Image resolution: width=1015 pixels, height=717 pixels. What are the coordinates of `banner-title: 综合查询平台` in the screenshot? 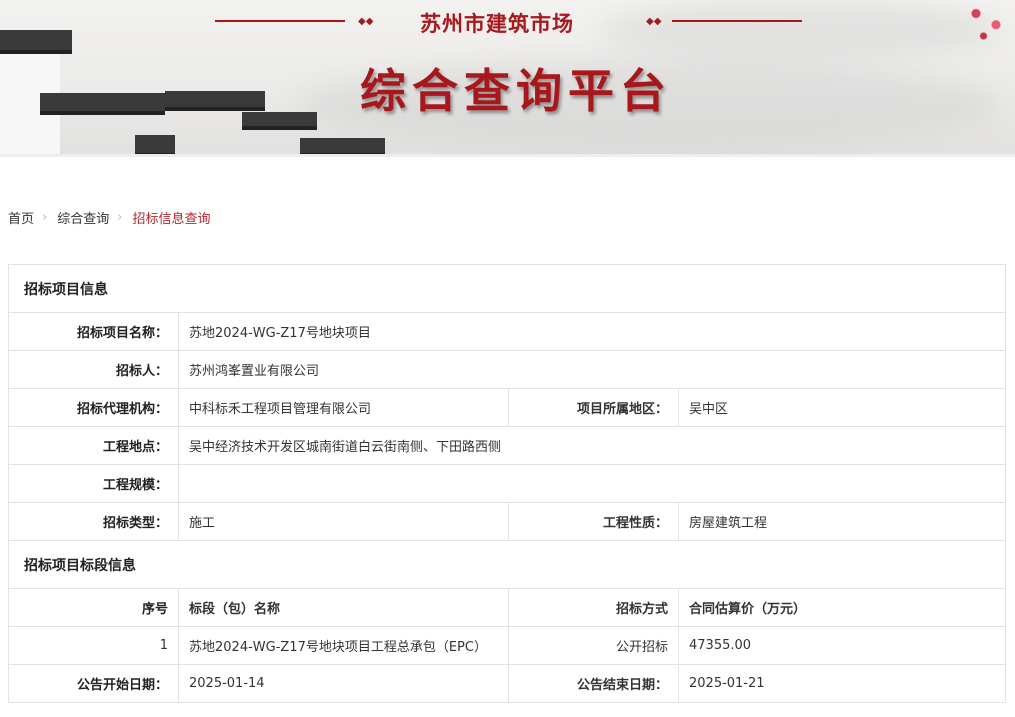 It's located at (516, 91).